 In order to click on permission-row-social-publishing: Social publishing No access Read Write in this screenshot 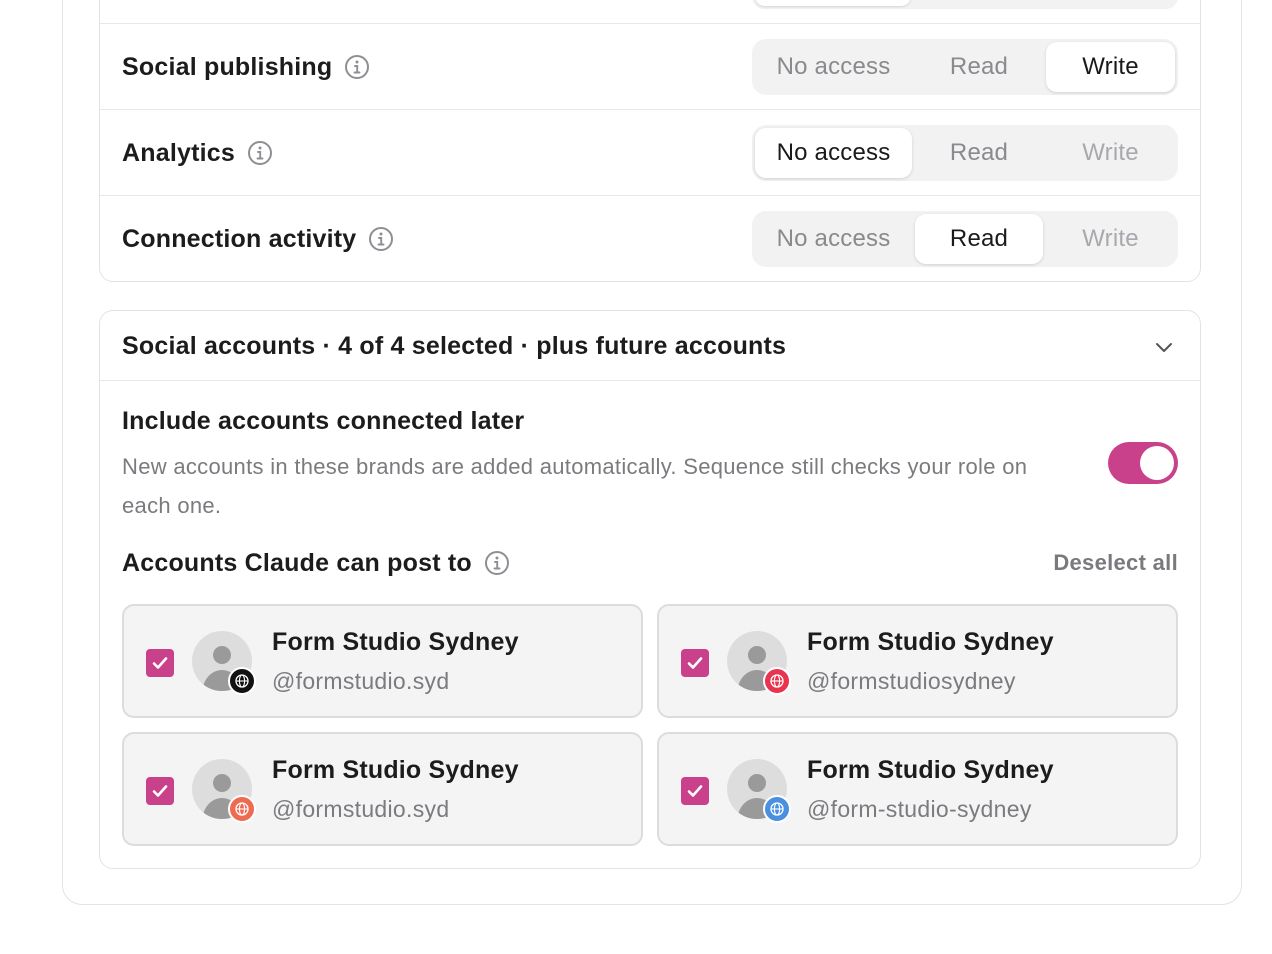, I will do `click(650, 67)`.